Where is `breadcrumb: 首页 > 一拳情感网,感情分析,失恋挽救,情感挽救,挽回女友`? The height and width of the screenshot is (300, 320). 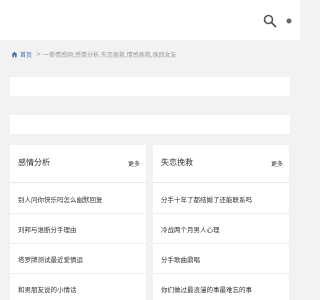 breadcrumb: 首页 > 一拳情感网,感情分析,失恋挽救,情感挽救,挽回女友 is located at coordinates (150, 54).